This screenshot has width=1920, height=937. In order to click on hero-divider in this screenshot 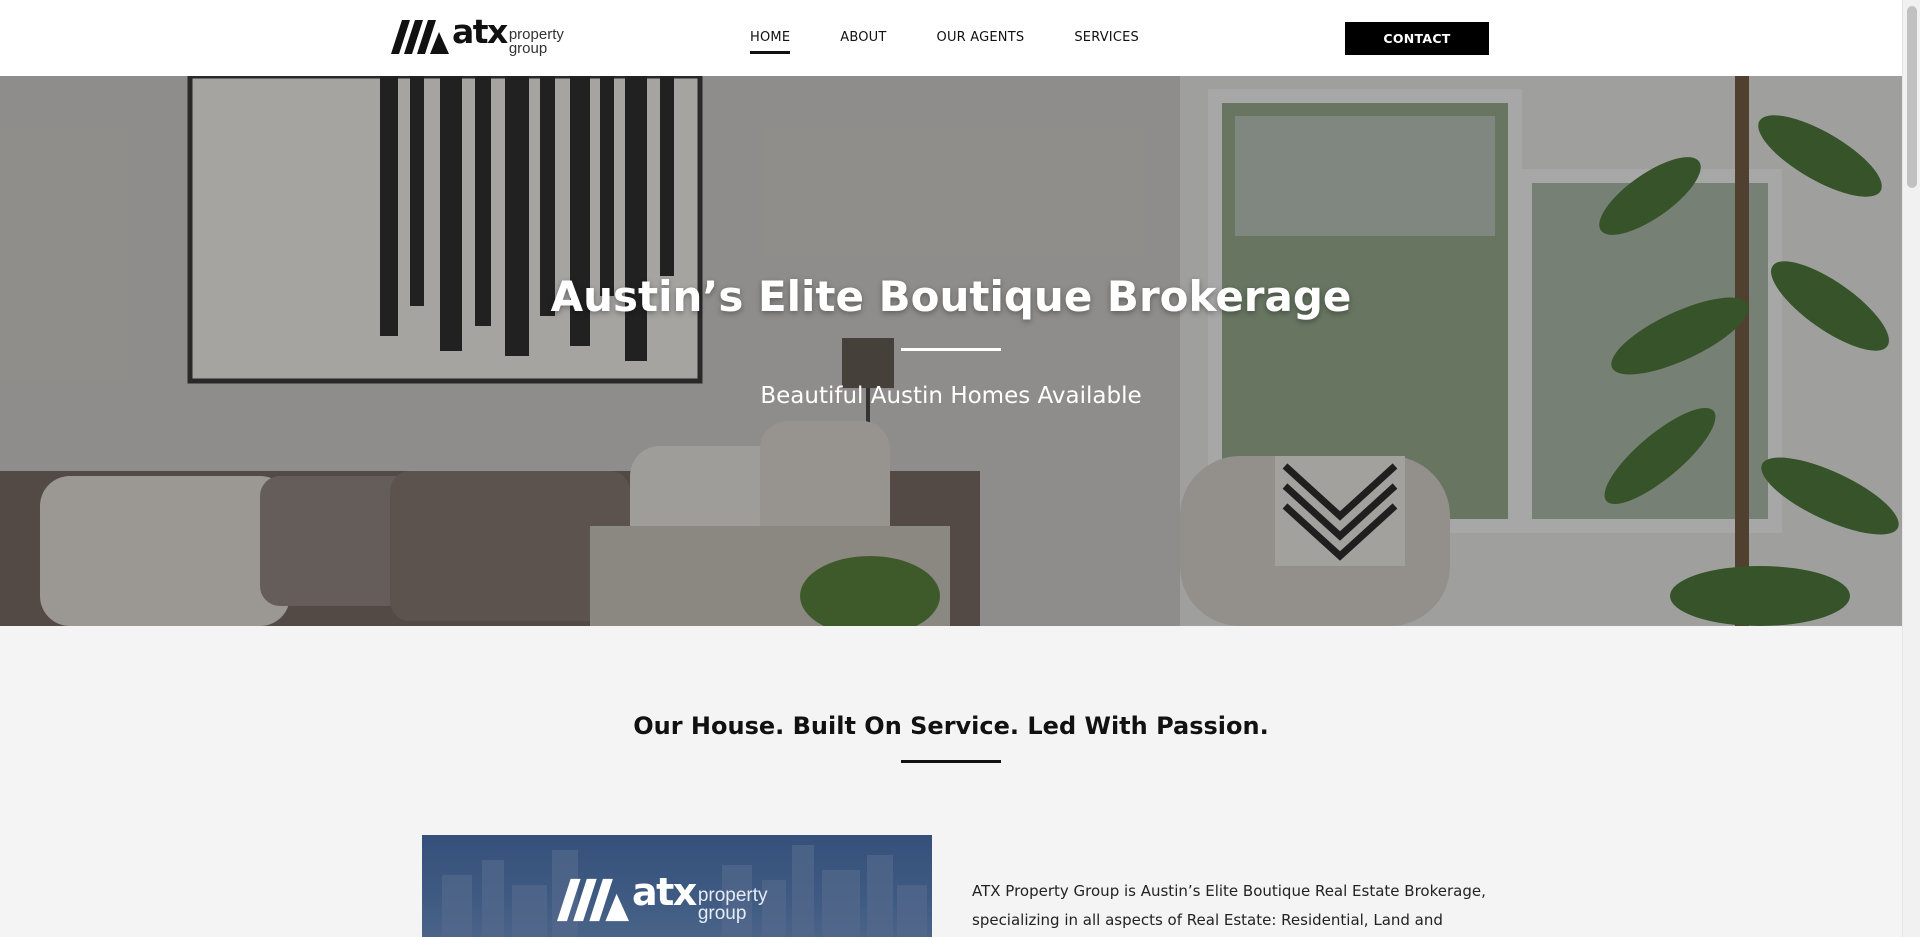, I will do `click(951, 349)`.